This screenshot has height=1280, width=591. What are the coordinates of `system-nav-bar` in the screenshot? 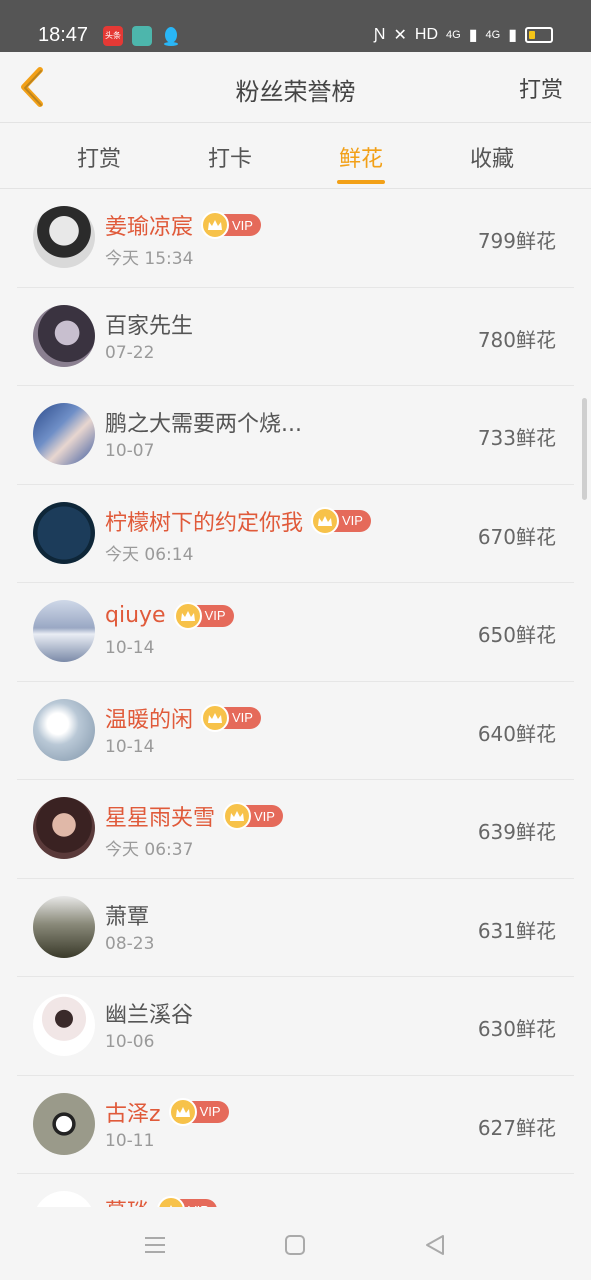 It's located at (295, 1243).